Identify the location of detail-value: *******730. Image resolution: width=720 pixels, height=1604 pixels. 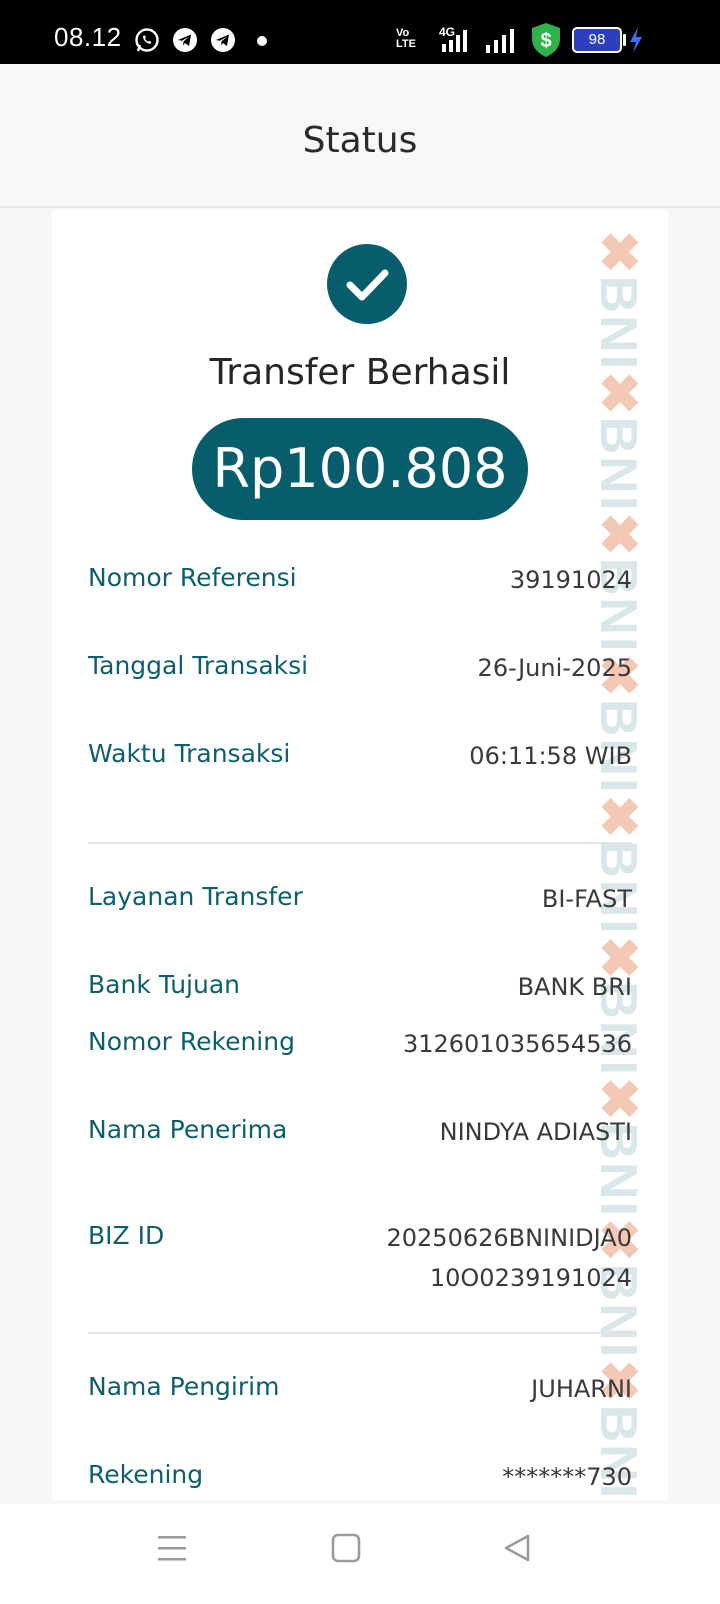
(567, 1477).